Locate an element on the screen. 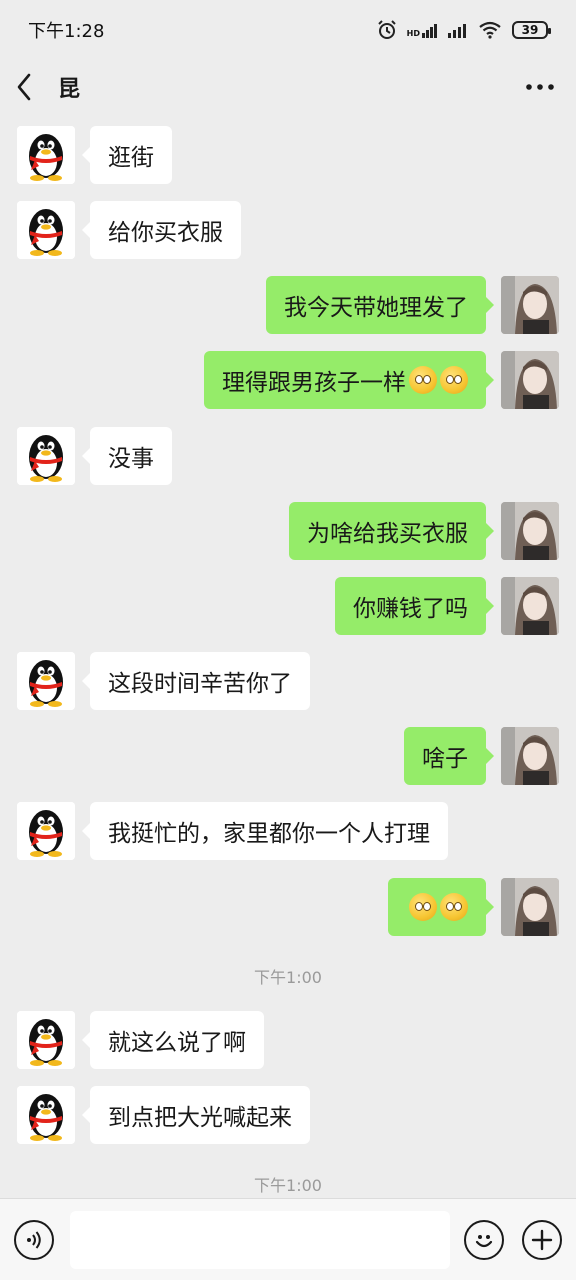  input-bar is located at coordinates (288, 1239).